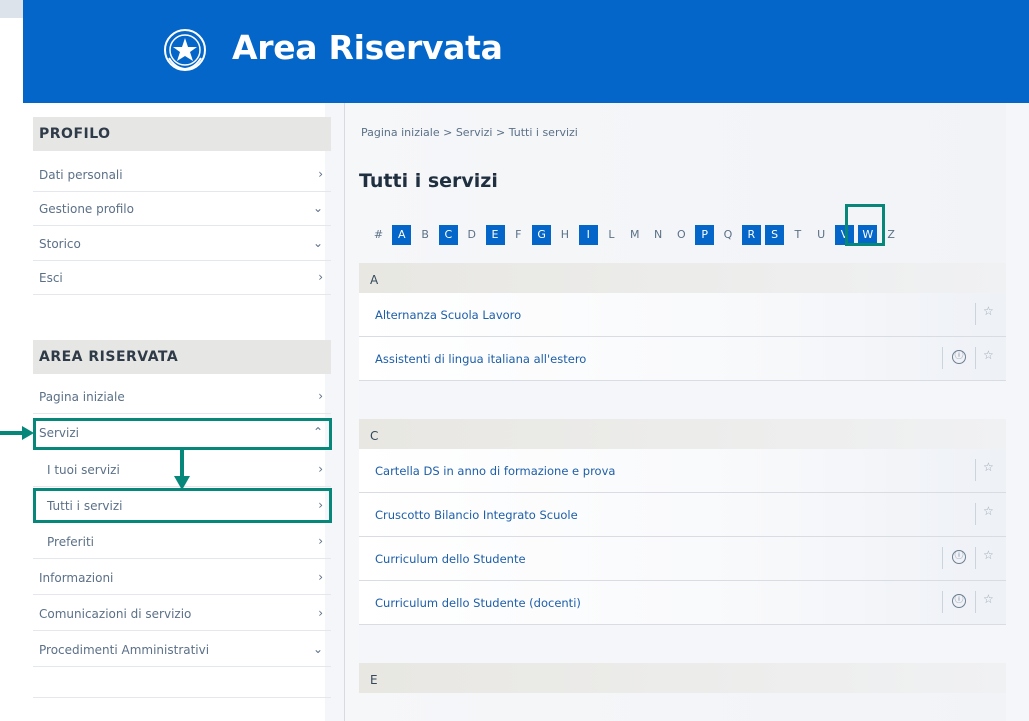 The image size is (1029, 721). Describe the element at coordinates (70, 542) in the screenshot. I see `sidebar-item-label: Preferiti` at that location.